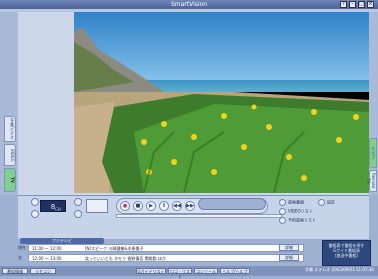 The width and height of the screenshot is (378, 279). What do you see at coordinates (289, 247) in the screenshot?
I see `epg-now-detail-button: 詳細` at bounding box center [289, 247].